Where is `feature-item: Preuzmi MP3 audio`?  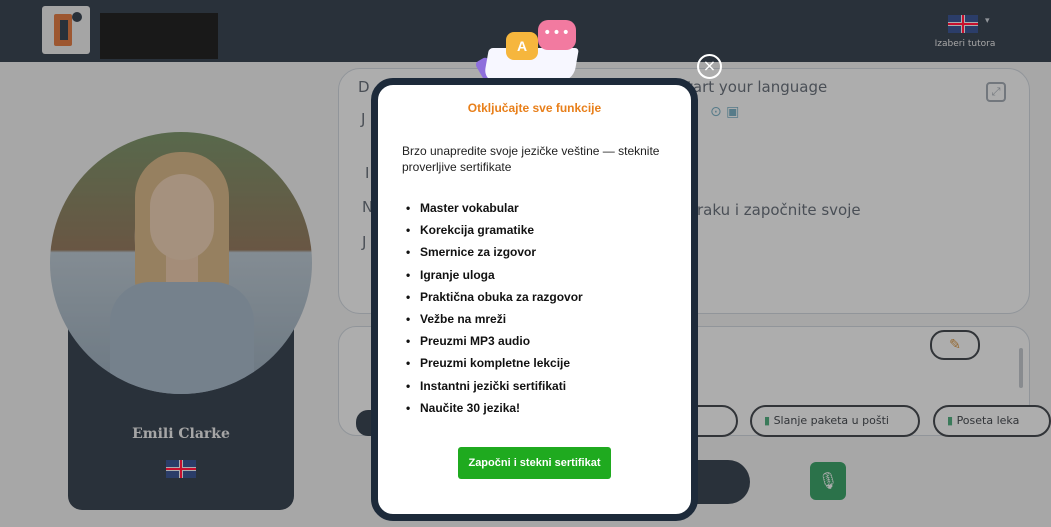
feature-item: Preuzmi MP3 audio is located at coordinates (494, 345).